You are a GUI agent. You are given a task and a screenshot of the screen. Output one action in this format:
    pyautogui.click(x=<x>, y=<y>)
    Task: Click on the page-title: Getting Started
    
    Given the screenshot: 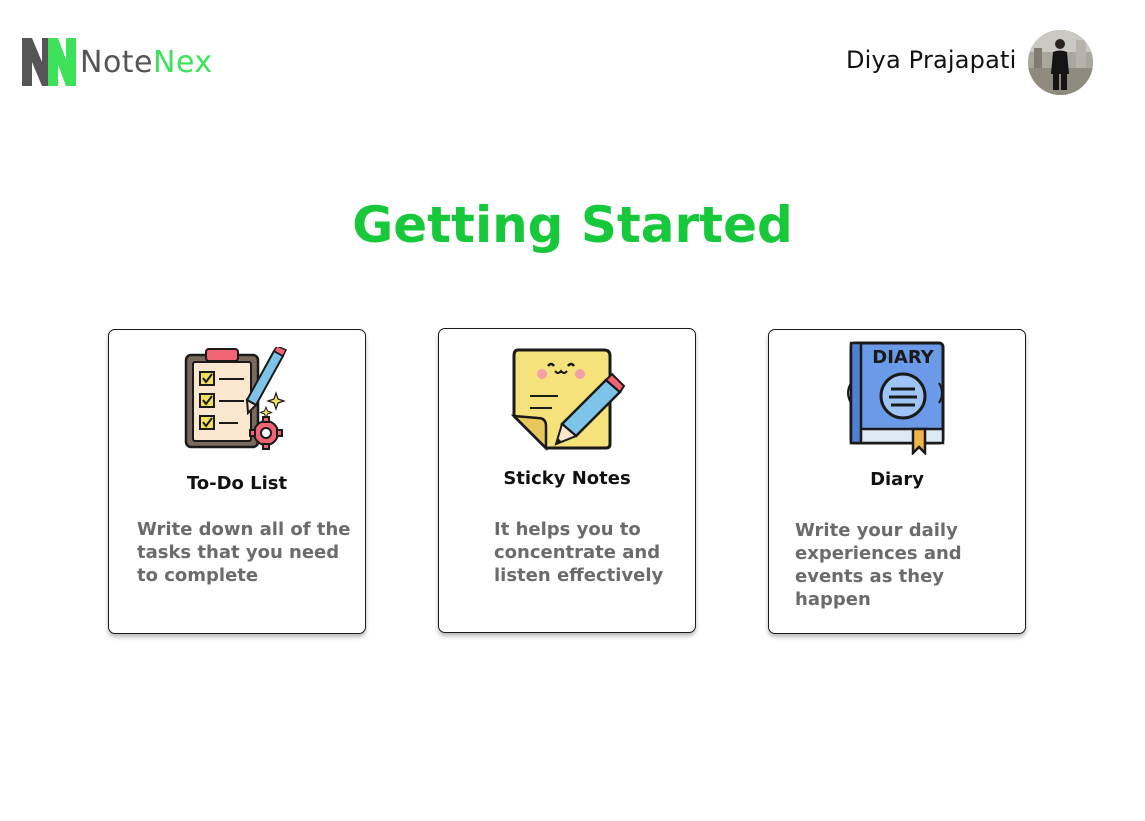 What is the action you would take?
    pyautogui.click(x=572, y=225)
    